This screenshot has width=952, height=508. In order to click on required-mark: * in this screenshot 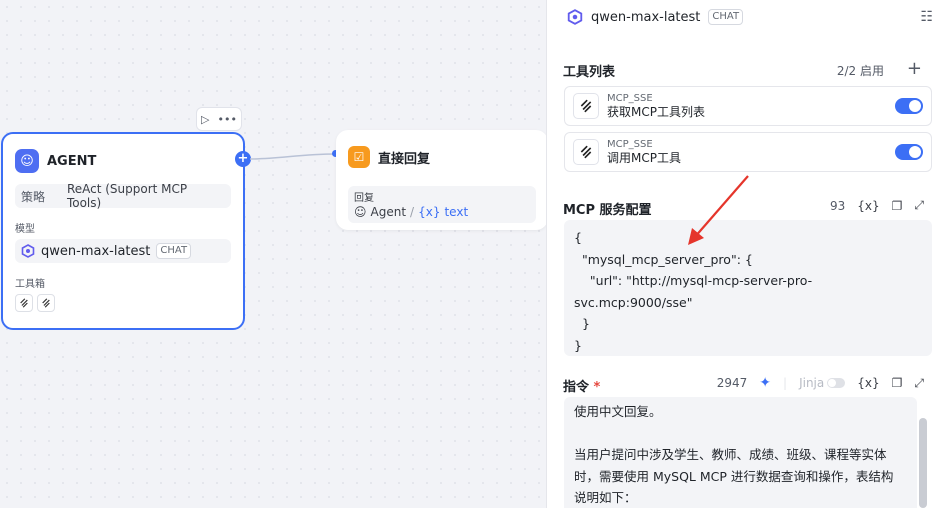, I will do `click(597, 387)`.